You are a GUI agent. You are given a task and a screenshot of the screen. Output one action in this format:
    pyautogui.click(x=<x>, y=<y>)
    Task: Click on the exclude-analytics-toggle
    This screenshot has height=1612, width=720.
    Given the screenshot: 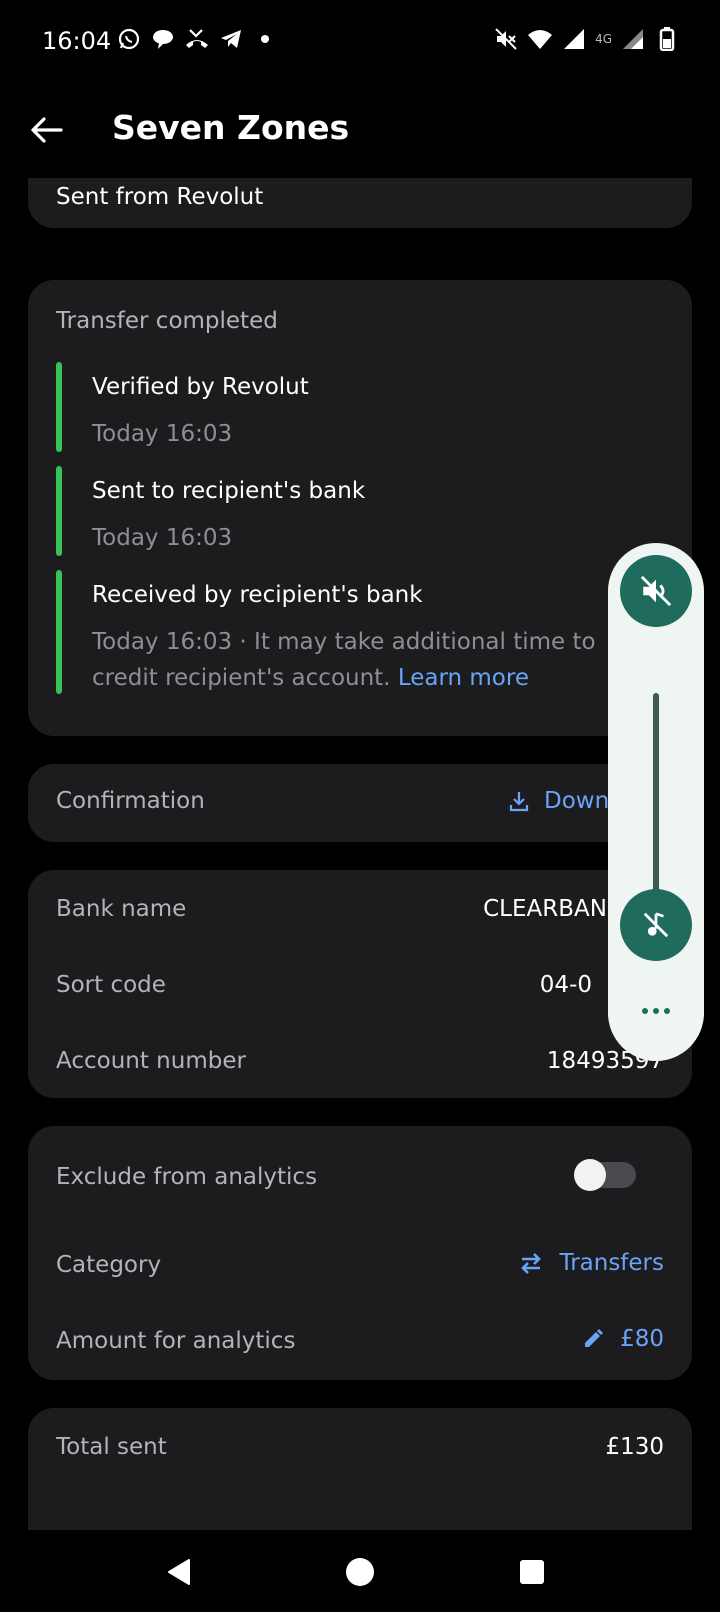 What is the action you would take?
    pyautogui.click(x=605, y=1175)
    